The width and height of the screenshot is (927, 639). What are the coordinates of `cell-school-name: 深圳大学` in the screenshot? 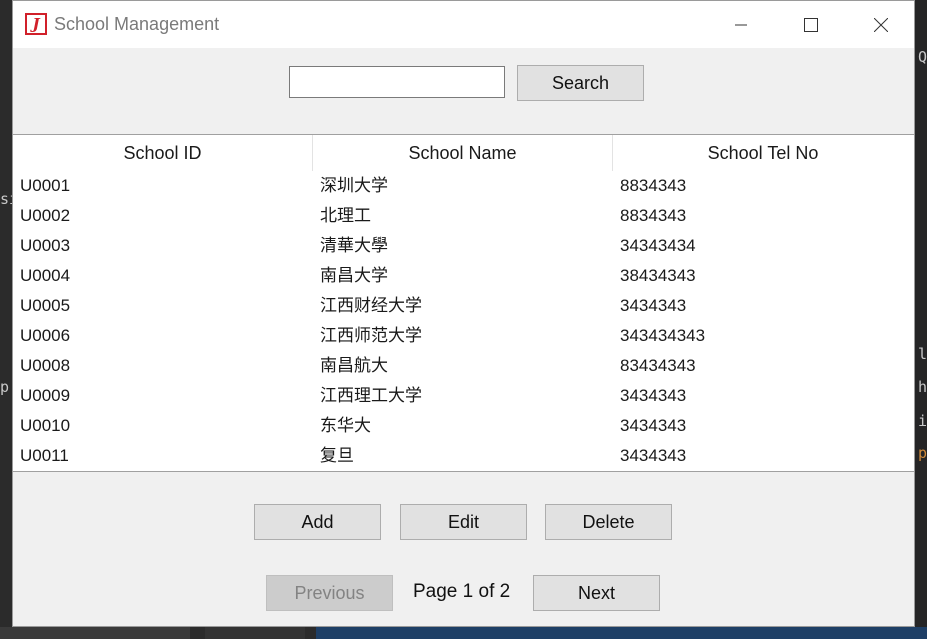 It's located at (354, 185).